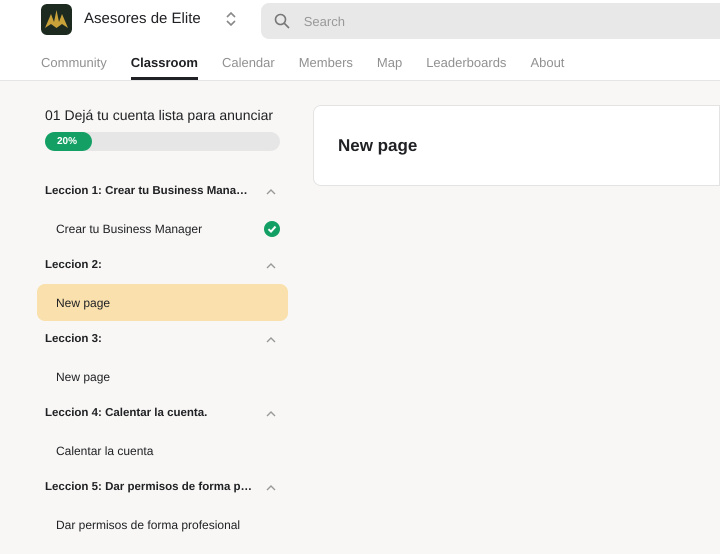 This screenshot has width=720, height=554. What do you see at coordinates (56, 19) in the screenshot?
I see `logo-icon` at bounding box center [56, 19].